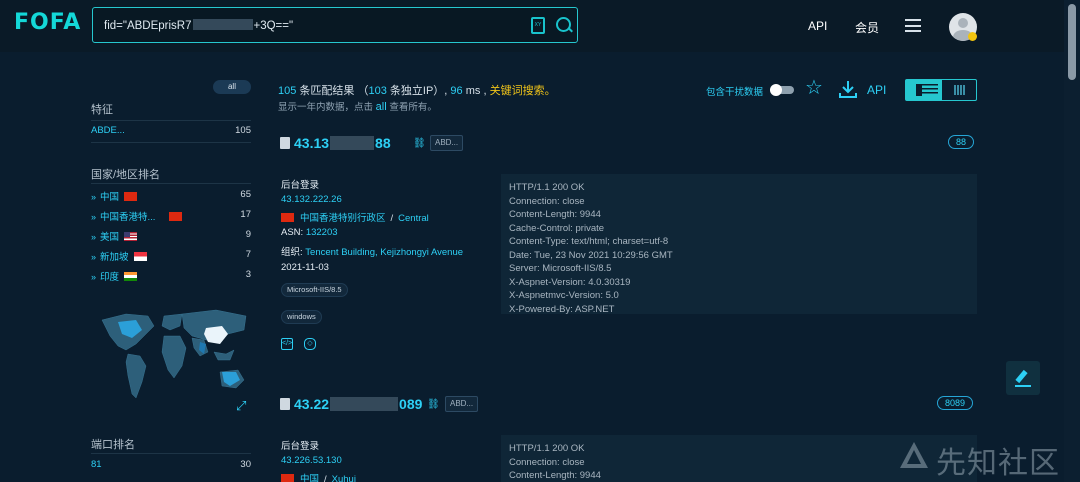 Image resolution: width=1080 pixels, height=482 pixels. What do you see at coordinates (381, 107) in the screenshot?
I see `show-all-link: all` at bounding box center [381, 107].